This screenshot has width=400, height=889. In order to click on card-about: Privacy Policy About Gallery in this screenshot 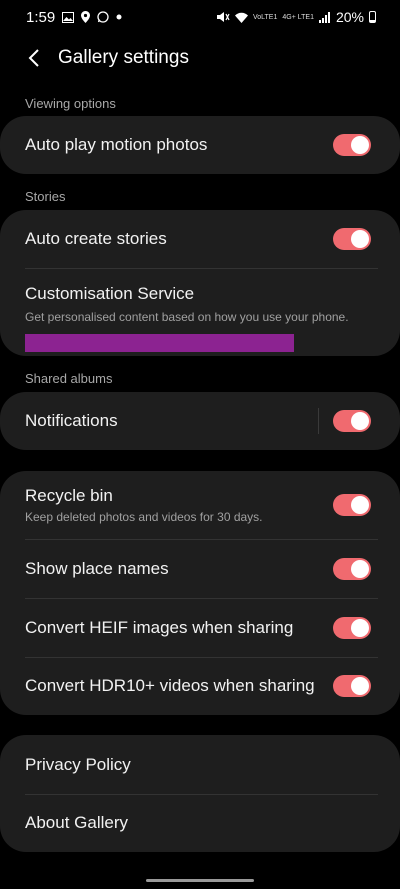, I will do `click(200, 793)`.